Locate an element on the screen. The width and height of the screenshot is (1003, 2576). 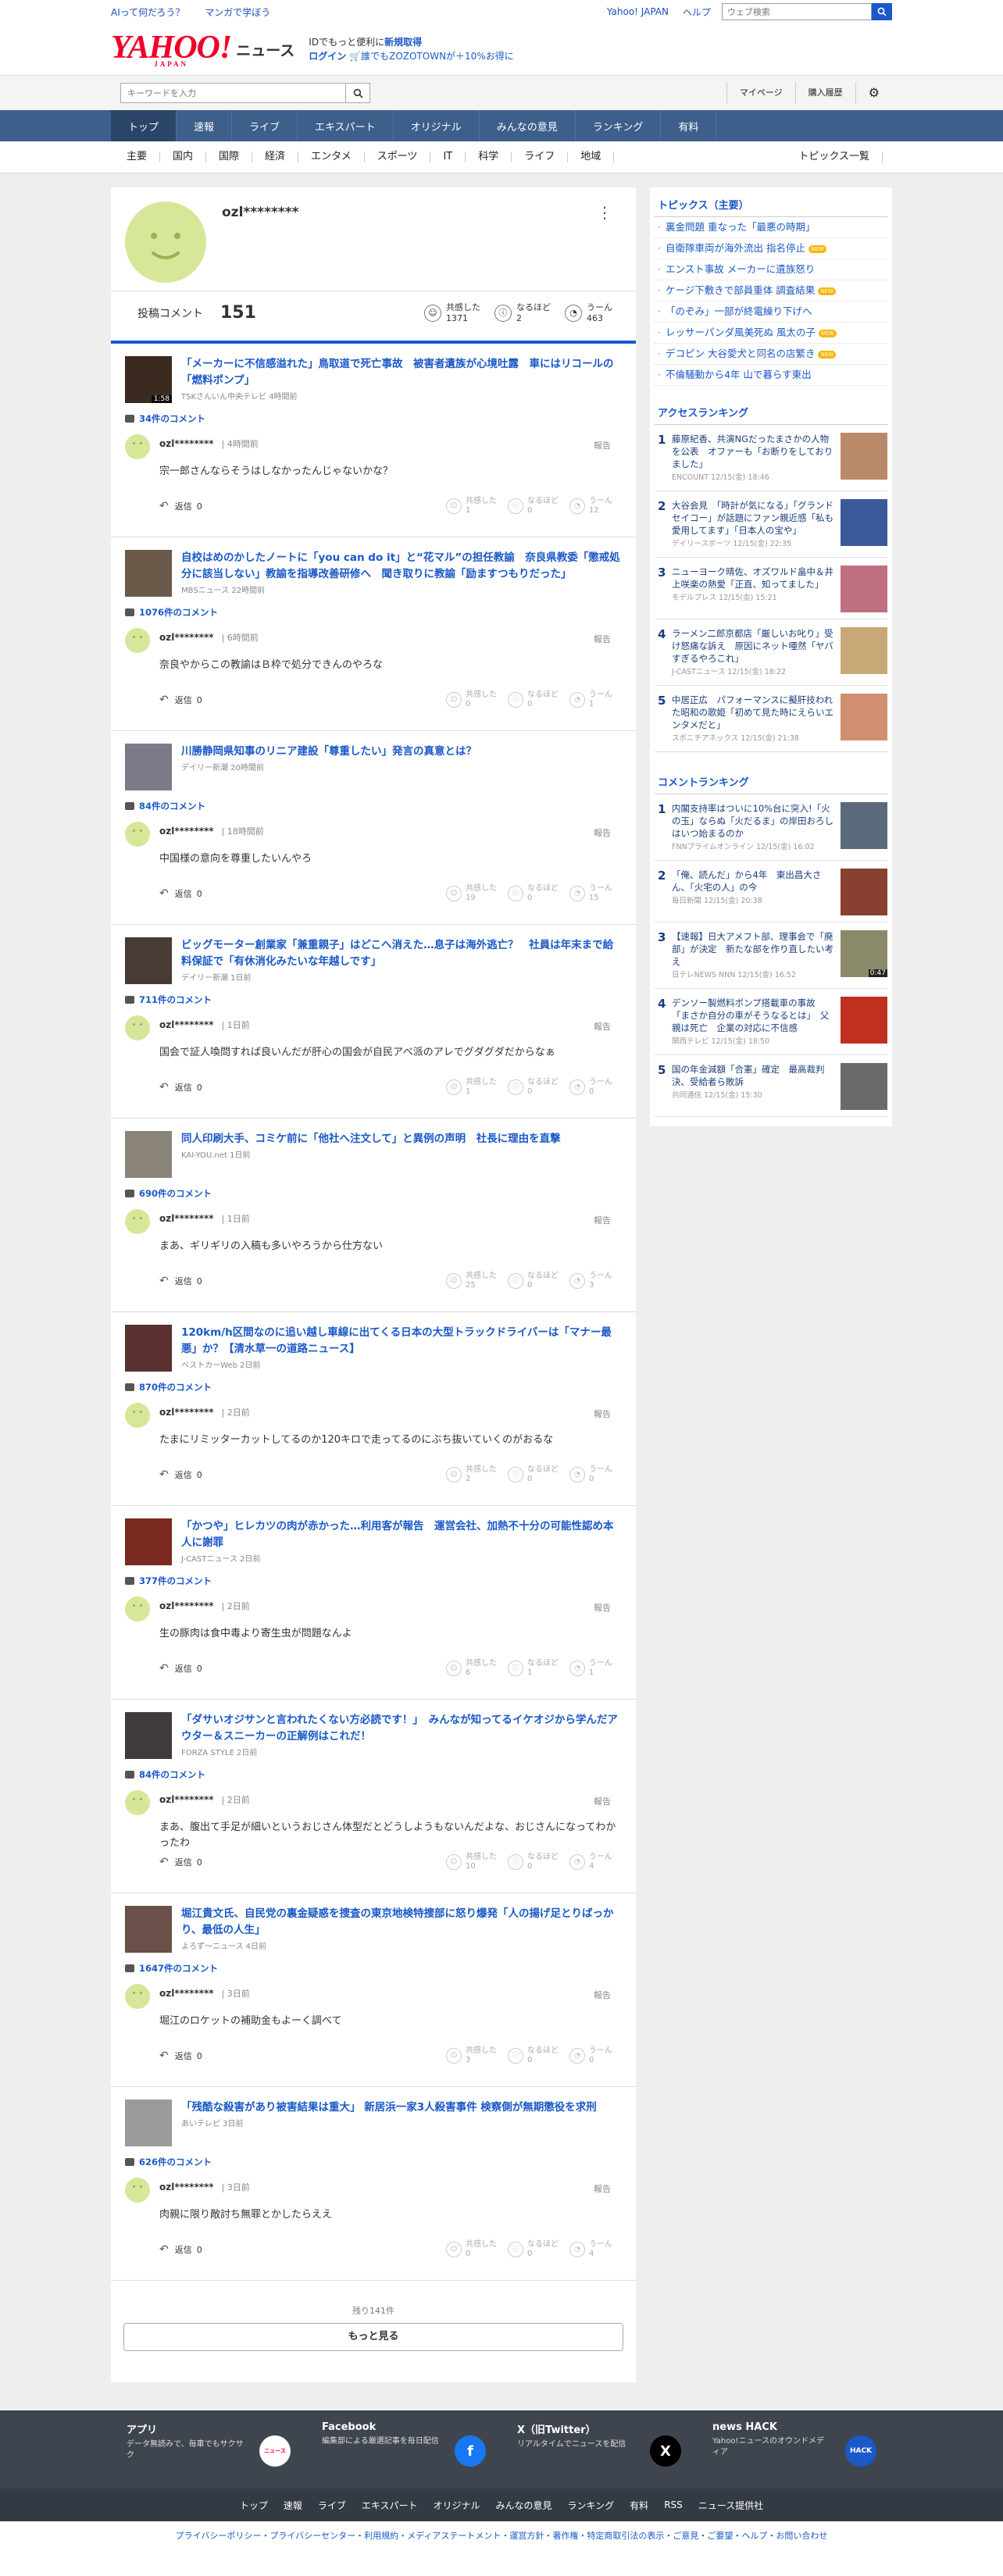
subnav-item: ライフ is located at coordinates (540, 157).